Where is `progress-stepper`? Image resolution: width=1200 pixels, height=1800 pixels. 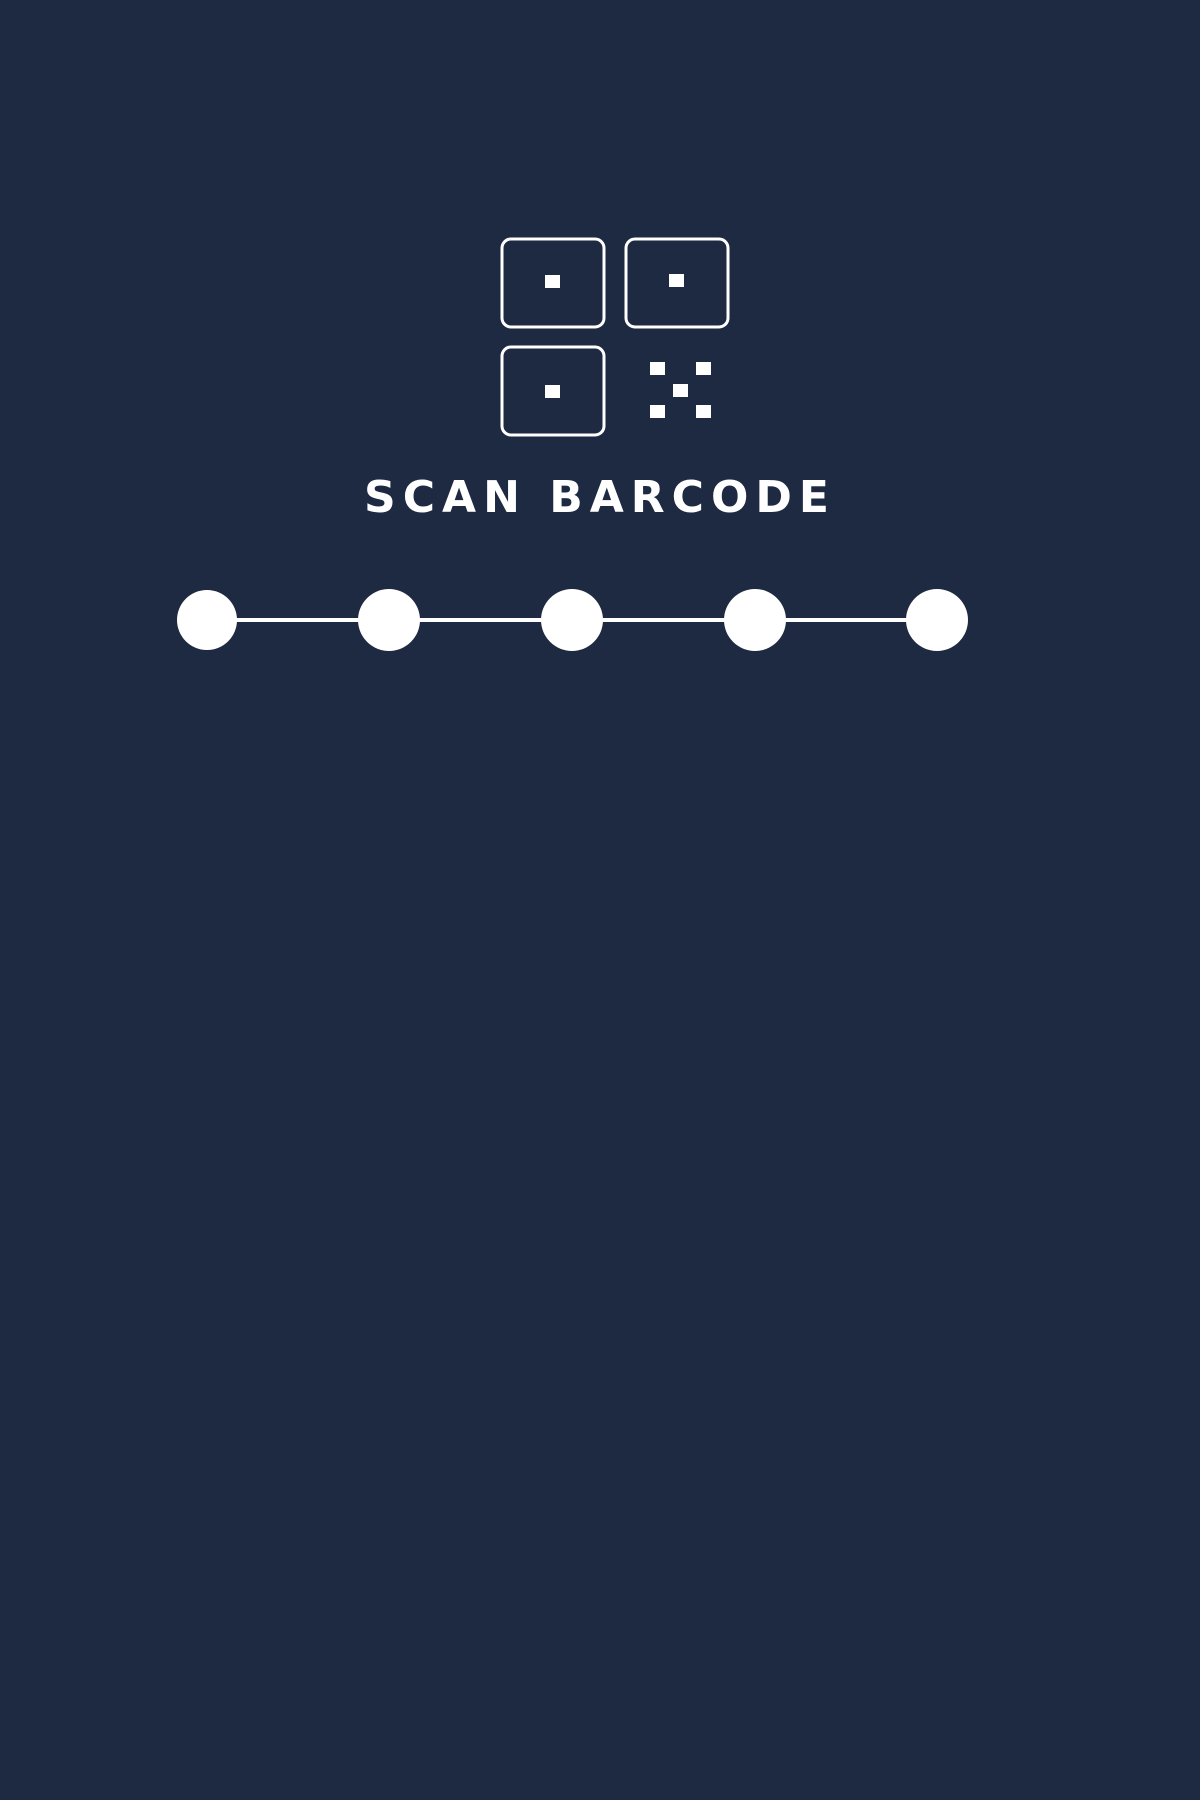 progress-stepper is located at coordinates (575, 620).